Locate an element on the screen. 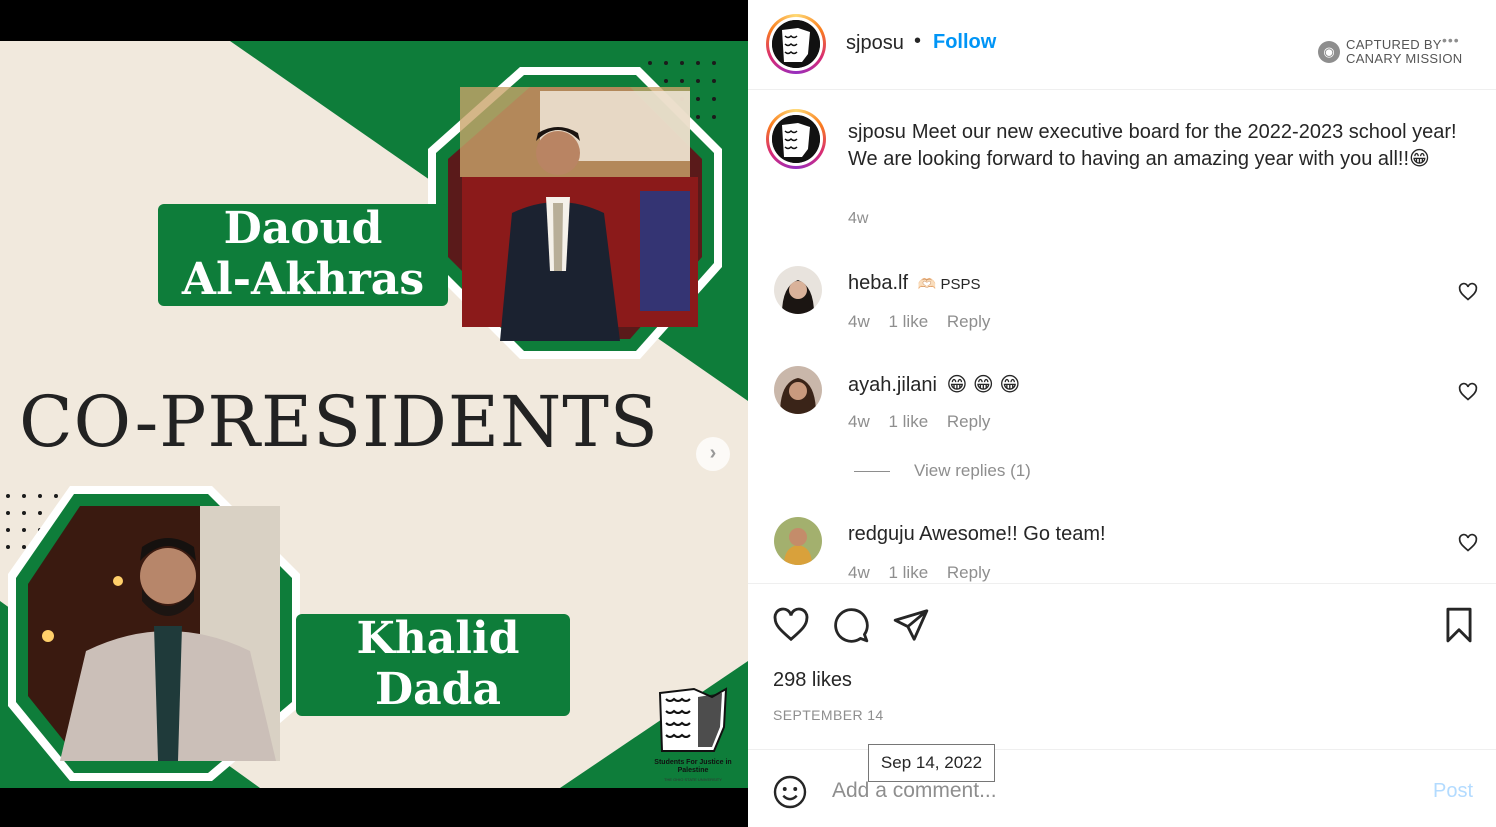 The width and height of the screenshot is (1496, 827). comment-text: 🫶🏻 PSPS is located at coordinates (949, 284).